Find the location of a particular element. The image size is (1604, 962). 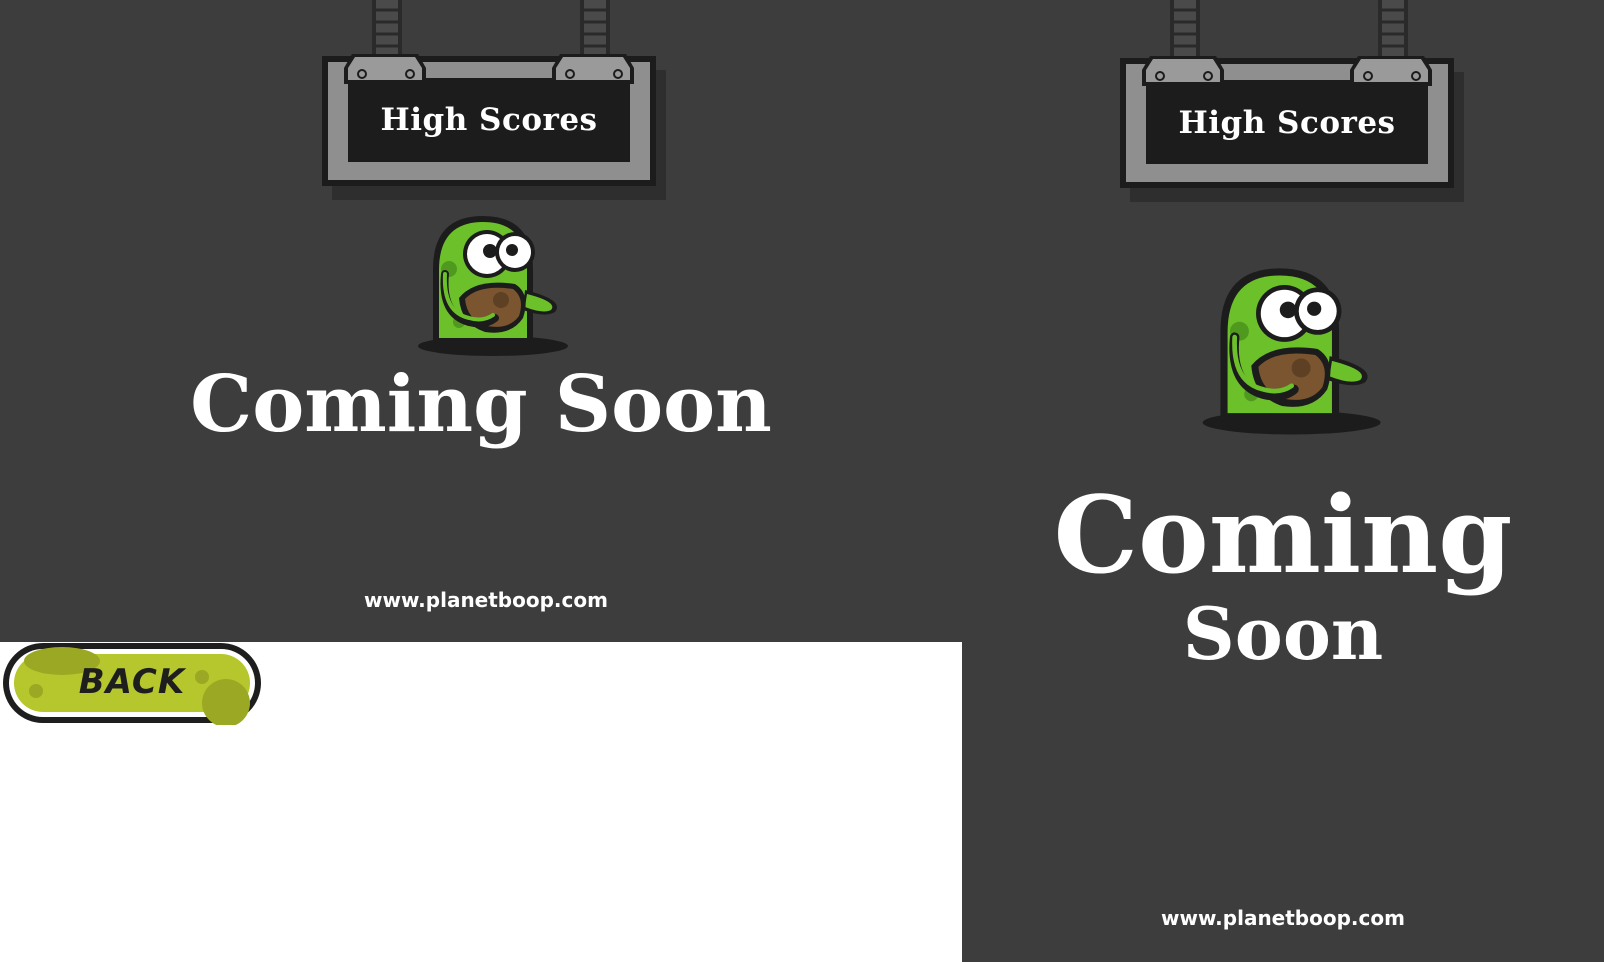

back-button: BACK is located at coordinates (132, 683).